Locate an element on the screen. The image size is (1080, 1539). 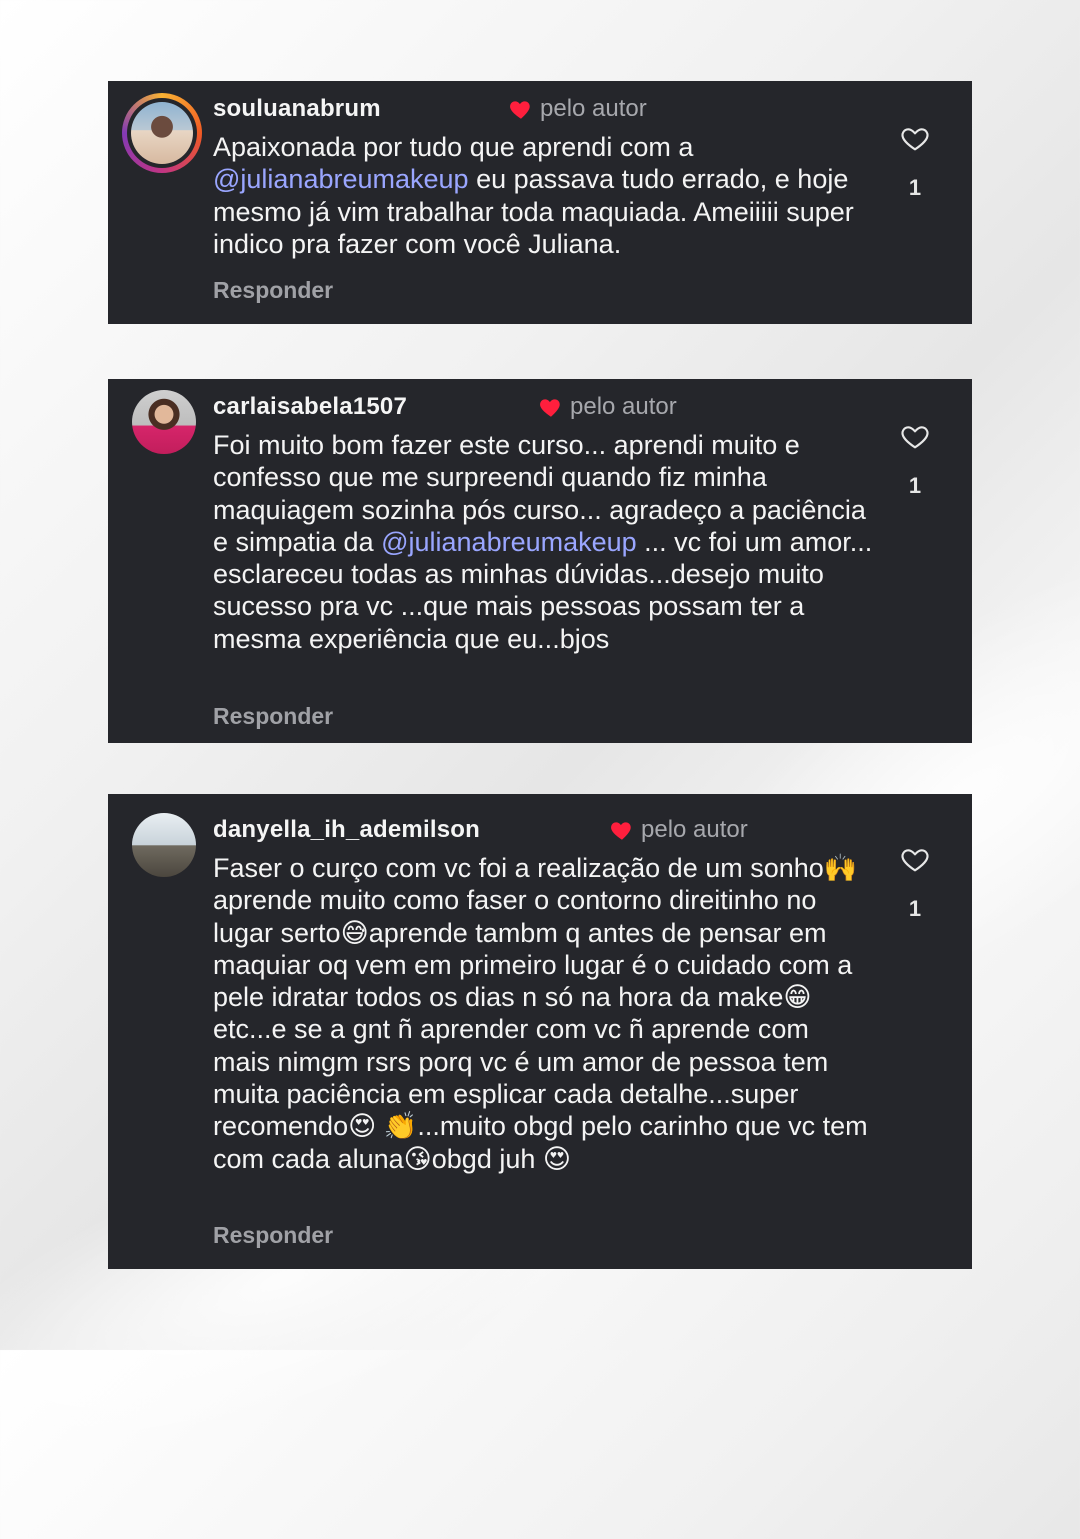
username: souluanabrum is located at coordinates (297, 109).